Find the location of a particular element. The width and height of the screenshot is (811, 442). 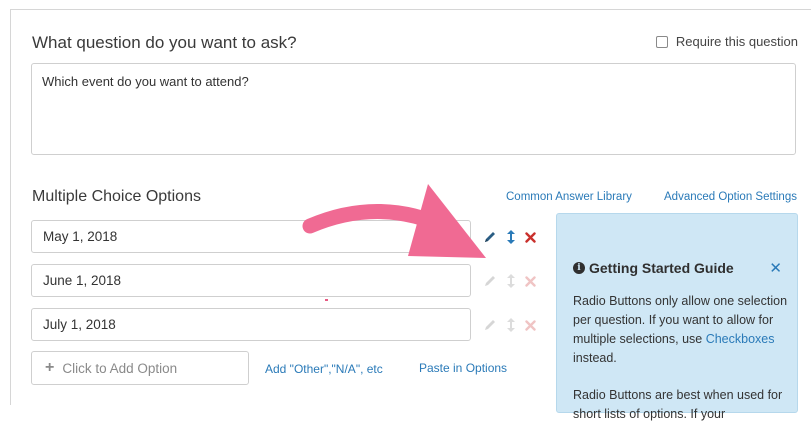

info-icon: i is located at coordinates (579, 268).